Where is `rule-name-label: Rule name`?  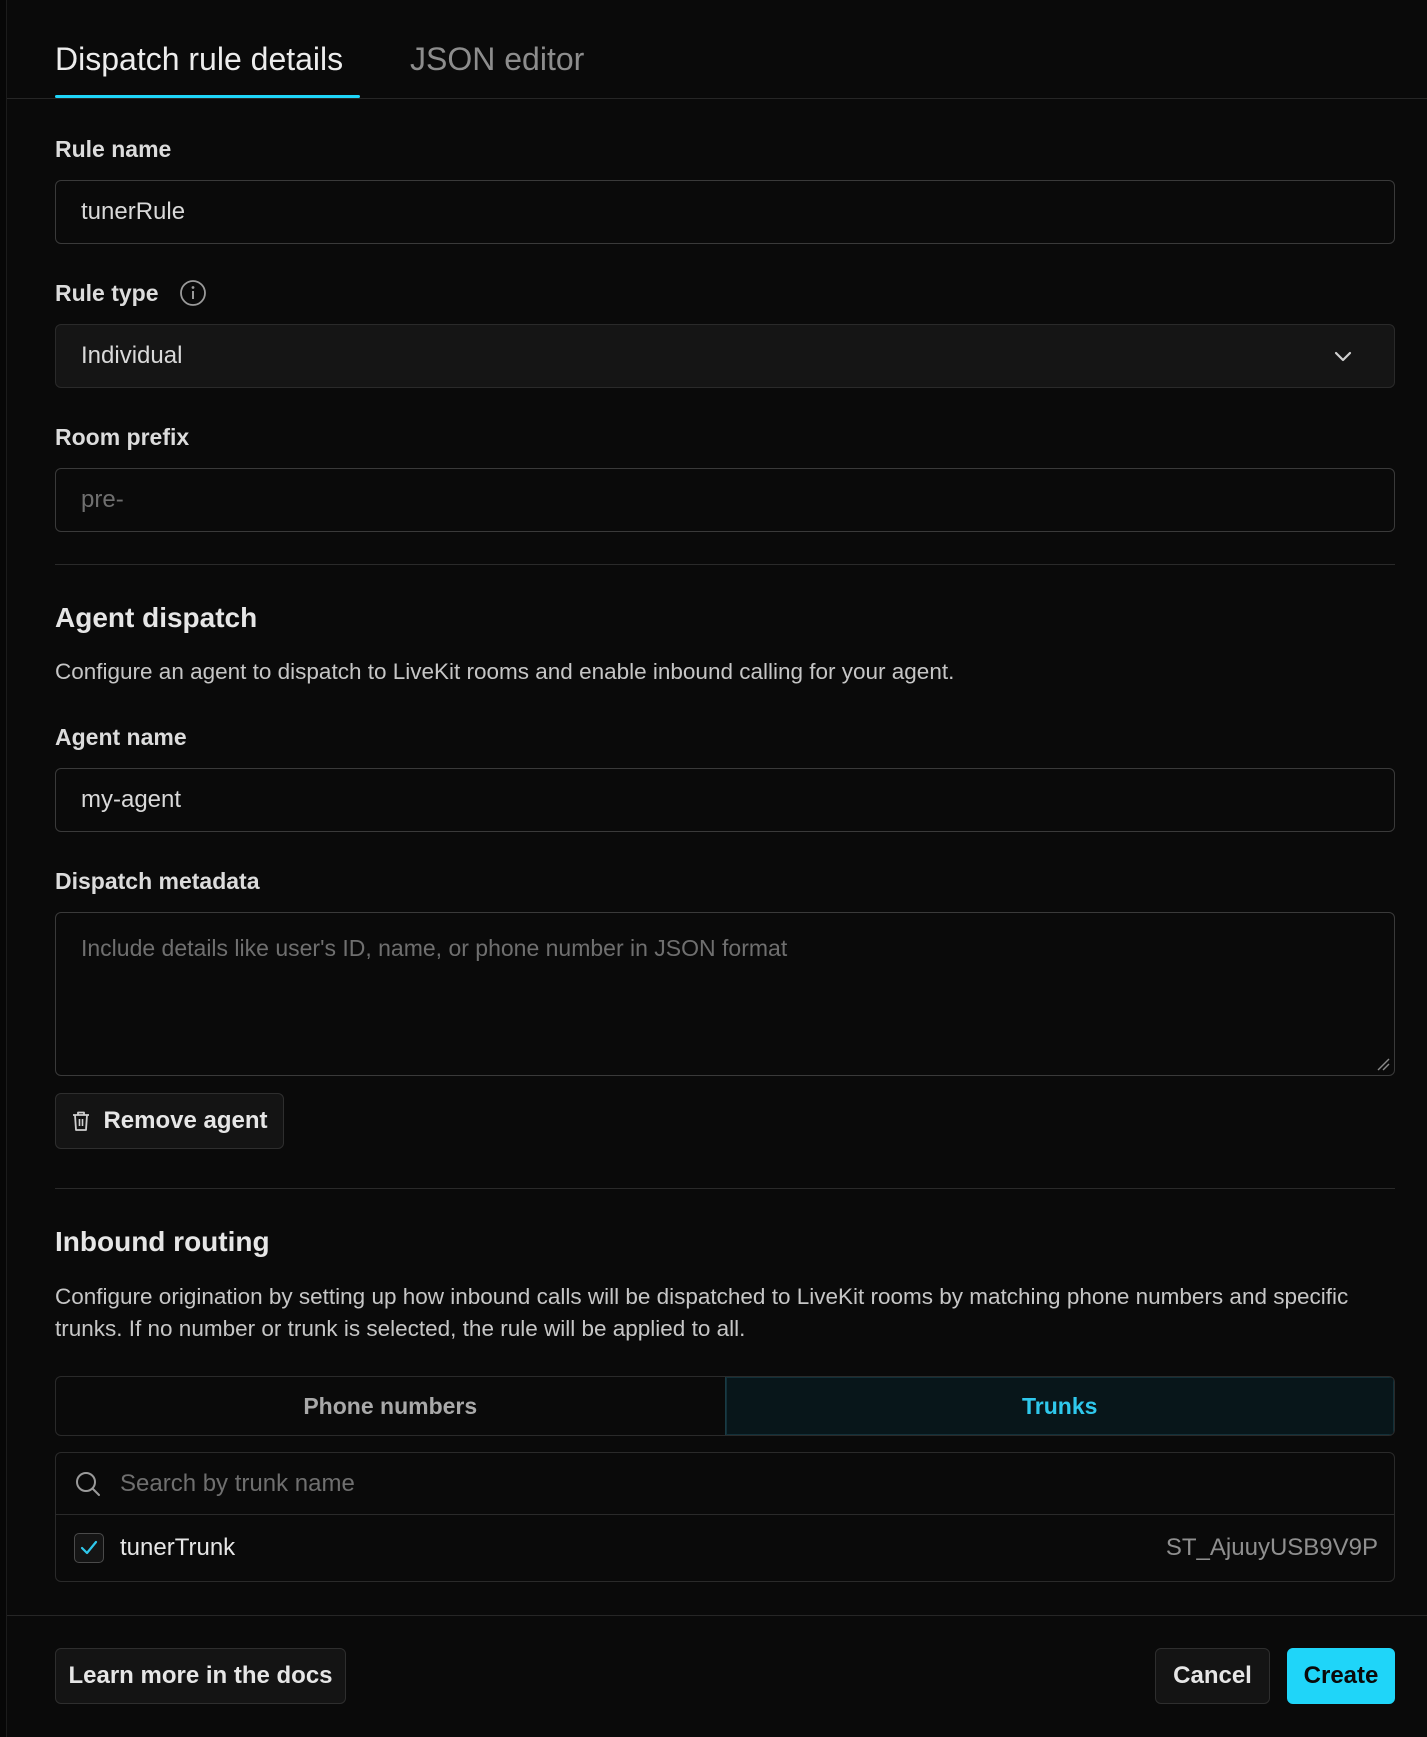 rule-name-label: Rule name is located at coordinates (113, 149).